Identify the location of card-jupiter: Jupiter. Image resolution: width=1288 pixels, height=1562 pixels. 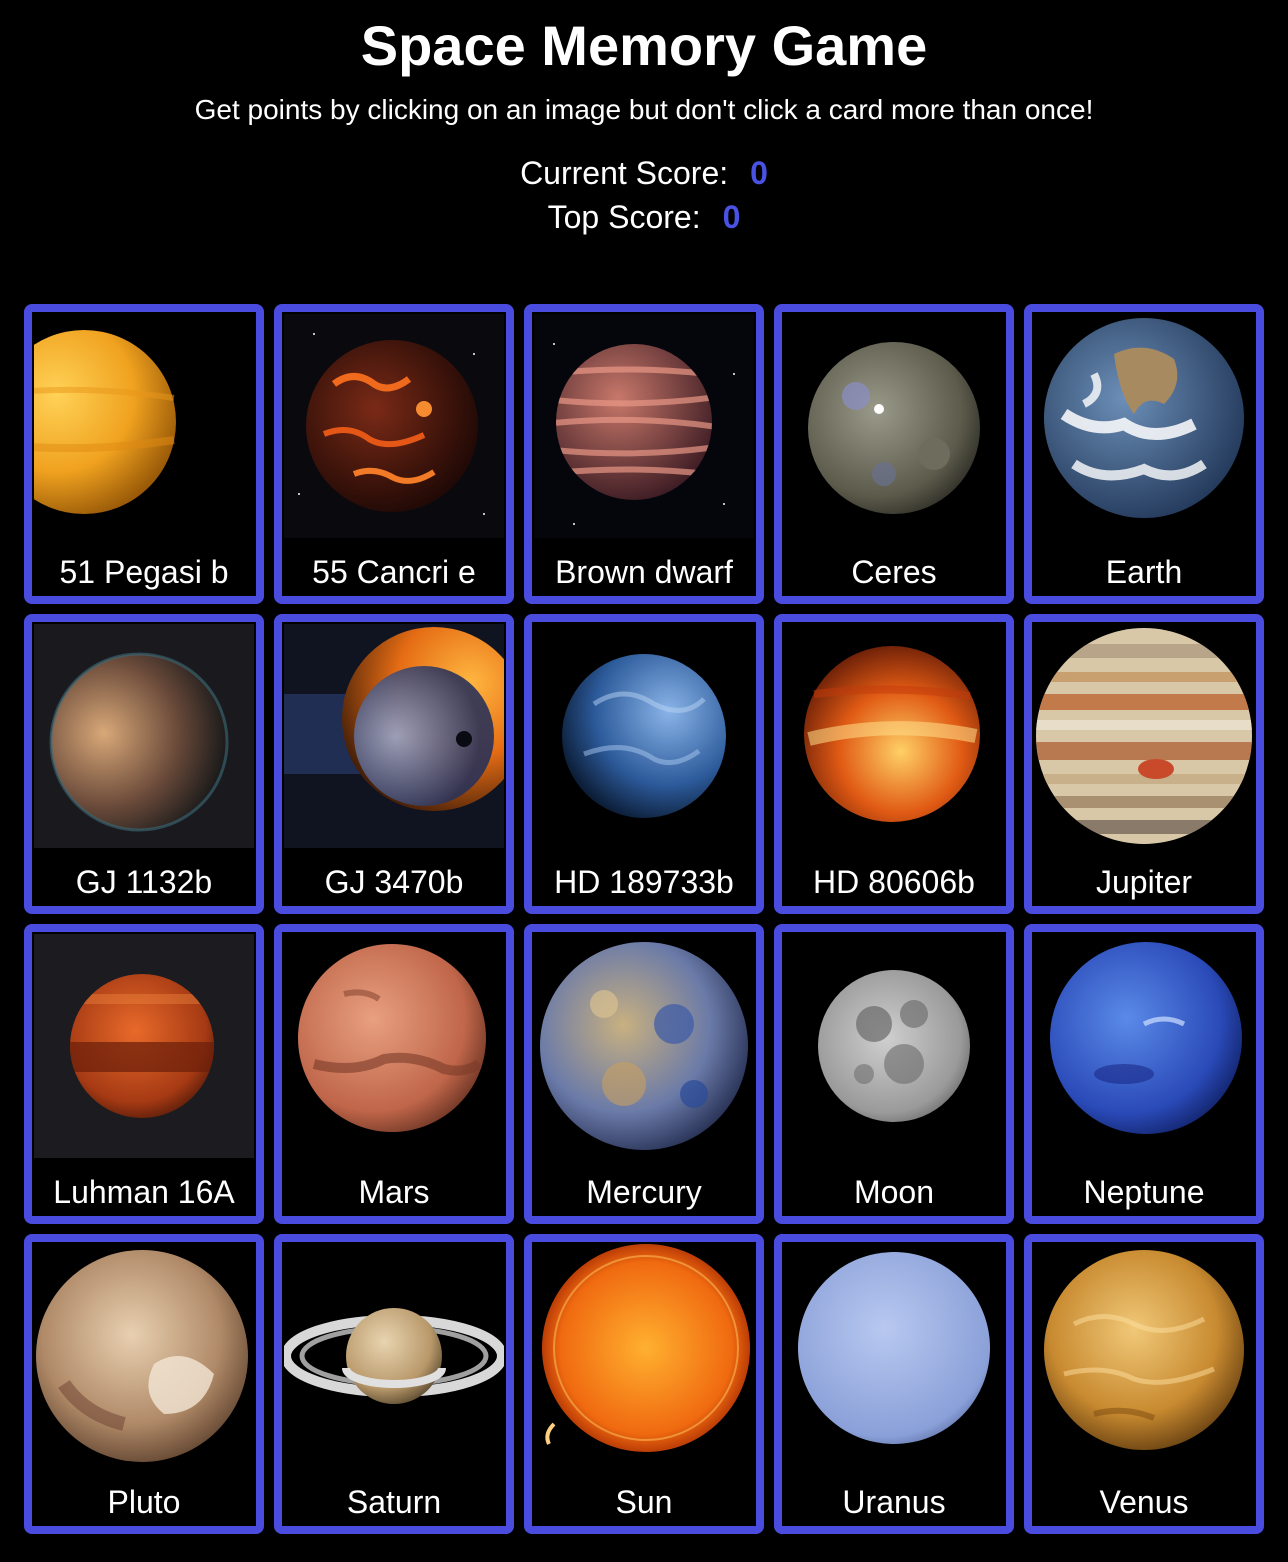
(1144, 764).